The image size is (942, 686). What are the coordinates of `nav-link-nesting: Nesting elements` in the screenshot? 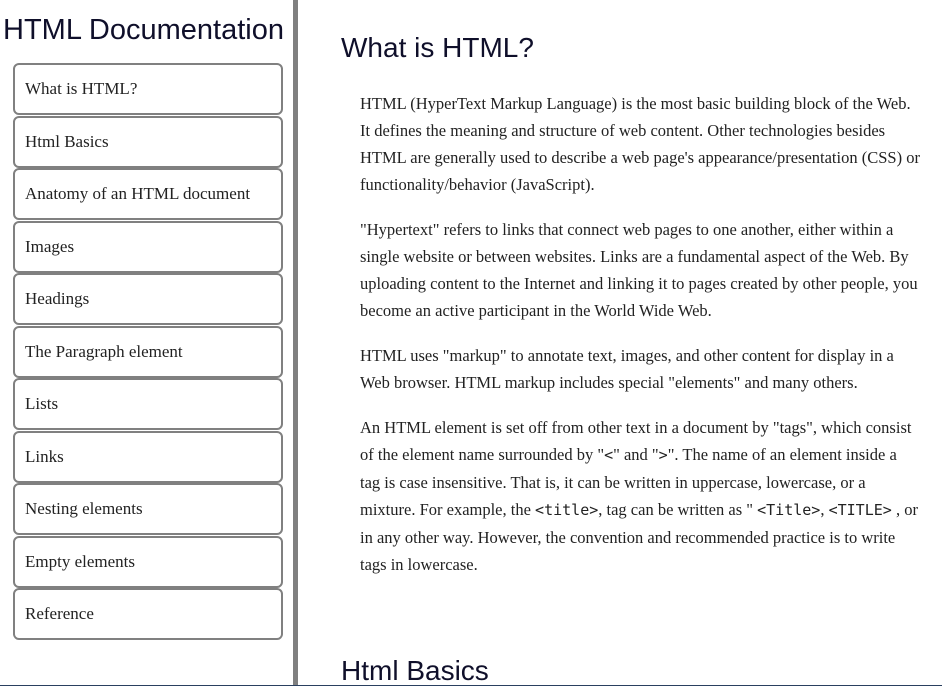 It's located at (148, 509).